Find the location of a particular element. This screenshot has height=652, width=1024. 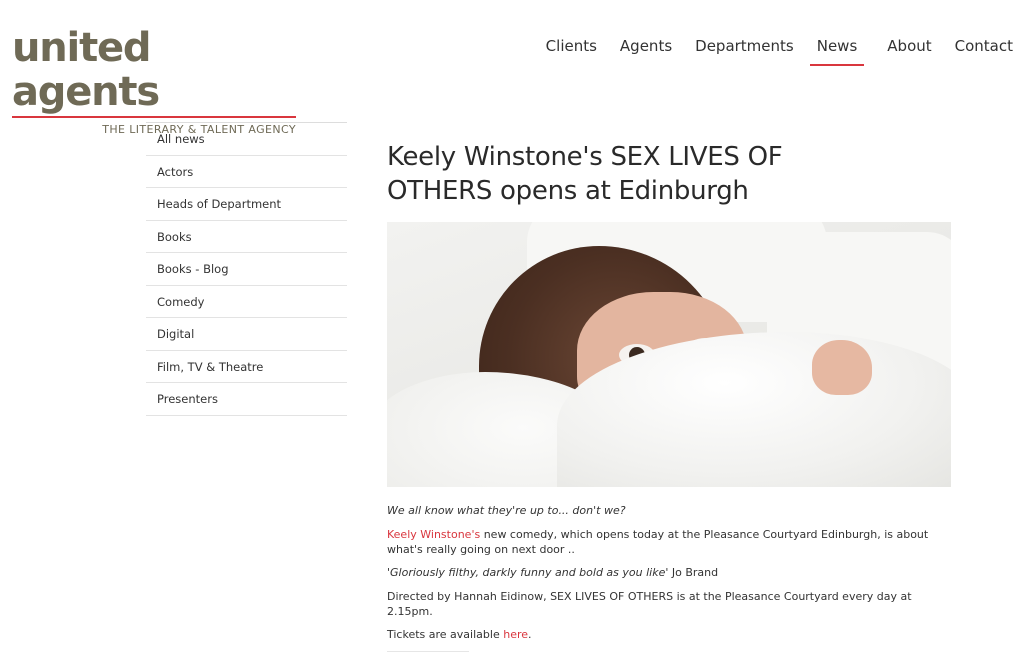

sidebar-item-actors: Actors is located at coordinates (246, 172).